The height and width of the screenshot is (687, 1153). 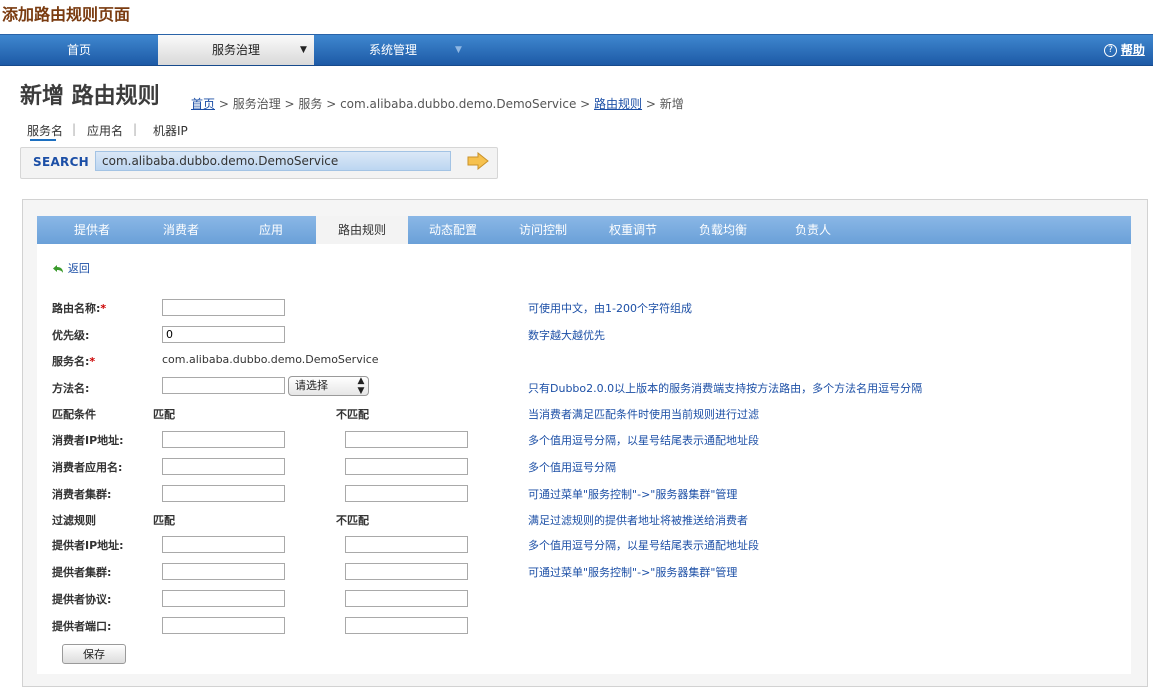 What do you see at coordinates (576, 50) in the screenshot?
I see `top-navbar: 首页 服务治理 ▼ 系统管理 ▼ ? 帮助` at bounding box center [576, 50].